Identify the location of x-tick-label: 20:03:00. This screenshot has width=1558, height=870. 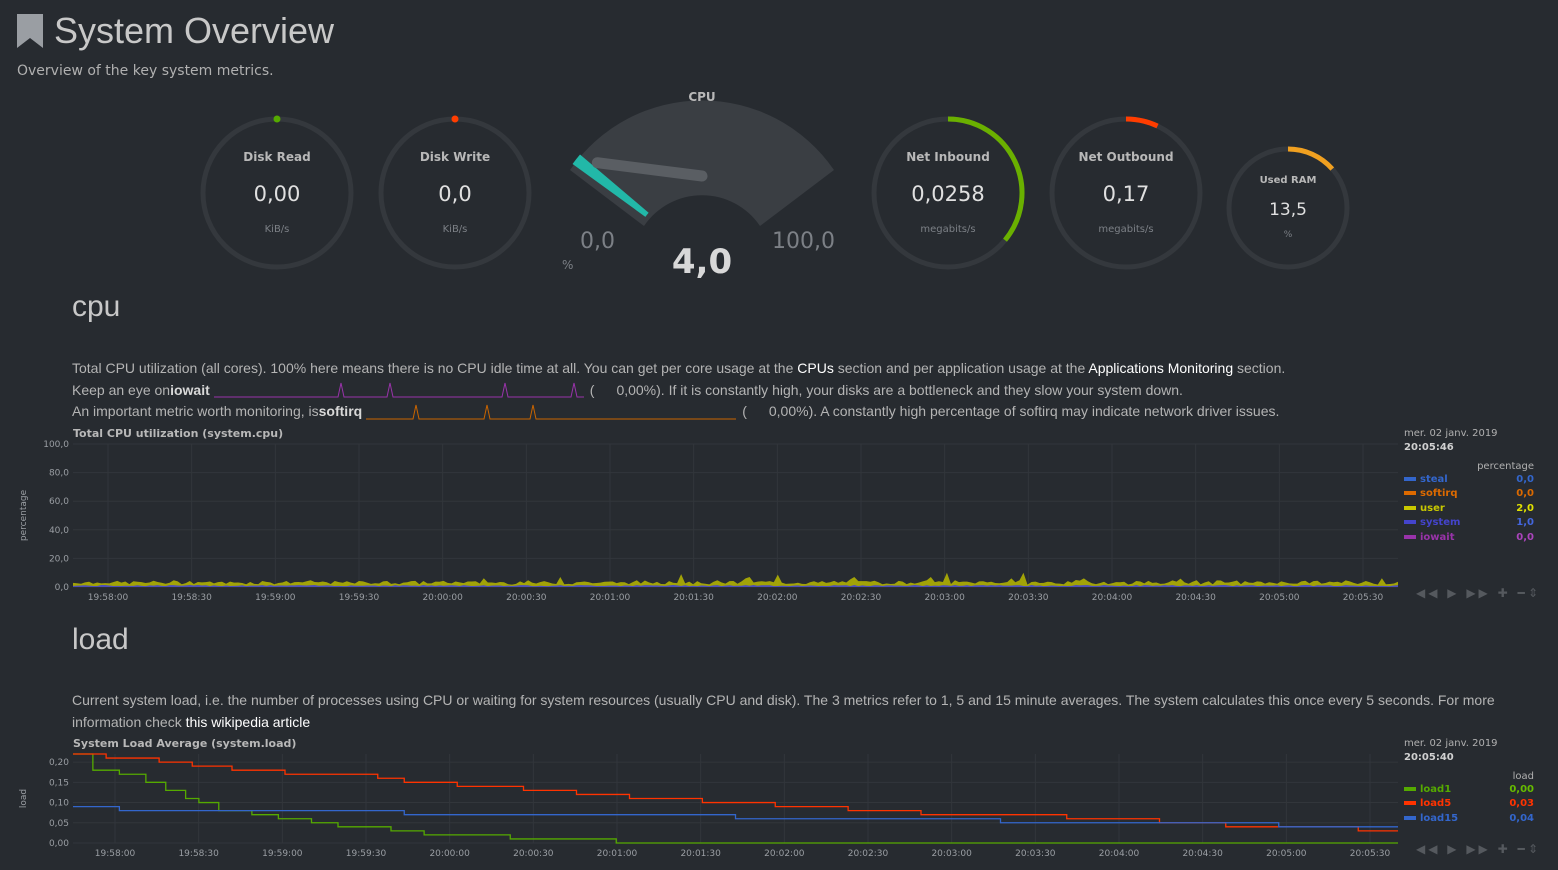
(944, 598).